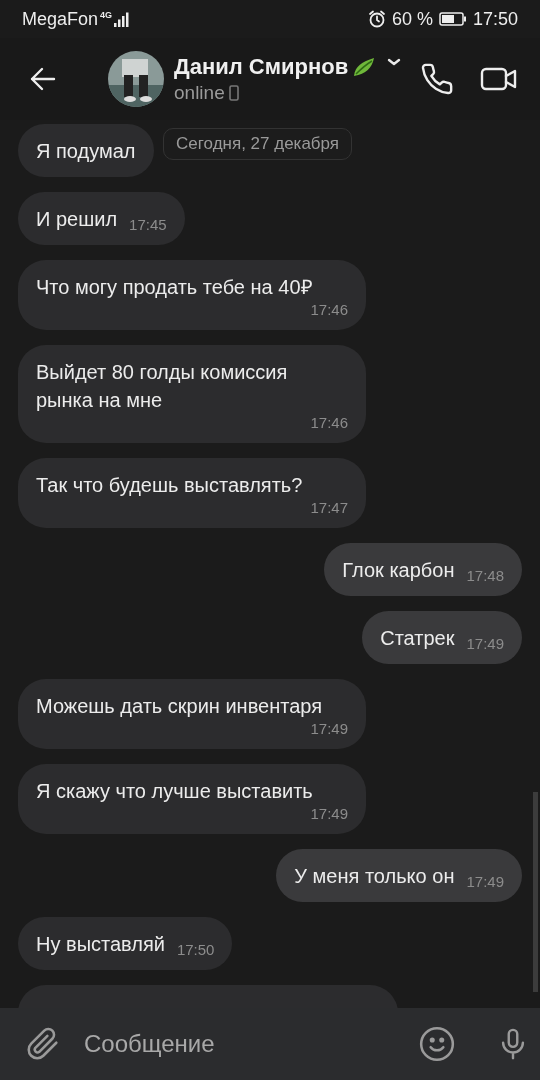 The width and height of the screenshot is (540, 1080). Describe the element at coordinates (43, 1044) in the screenshot. I see `paperclip-icon` at that location.